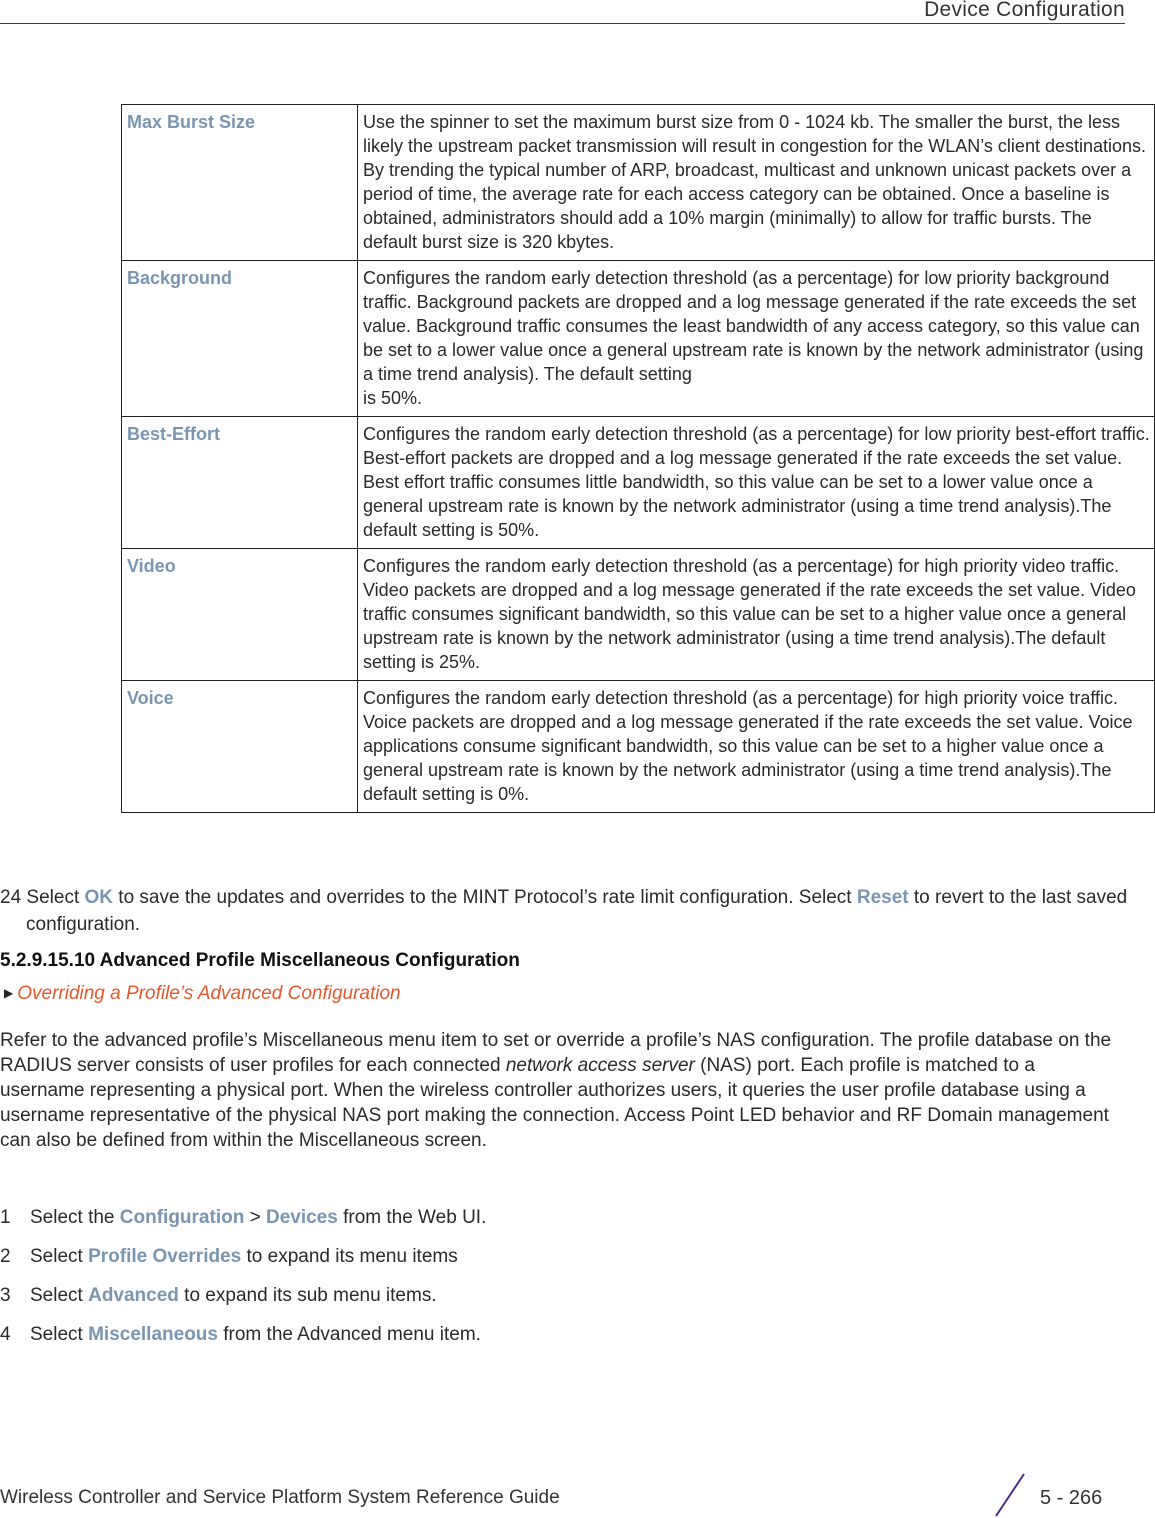  What do you see at coordinates (307, 1295) in the screenshot?
I see `step-text: to expand its sub menu items.` at bounding box center [307, 1295].